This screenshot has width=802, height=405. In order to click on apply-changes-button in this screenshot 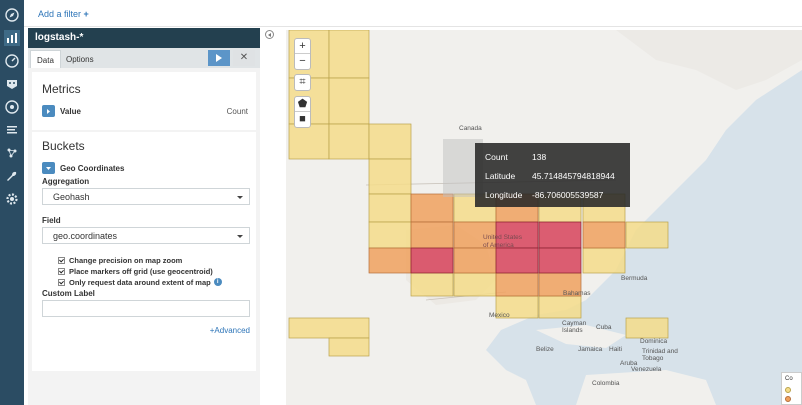, I will do `click(219, 58)`.